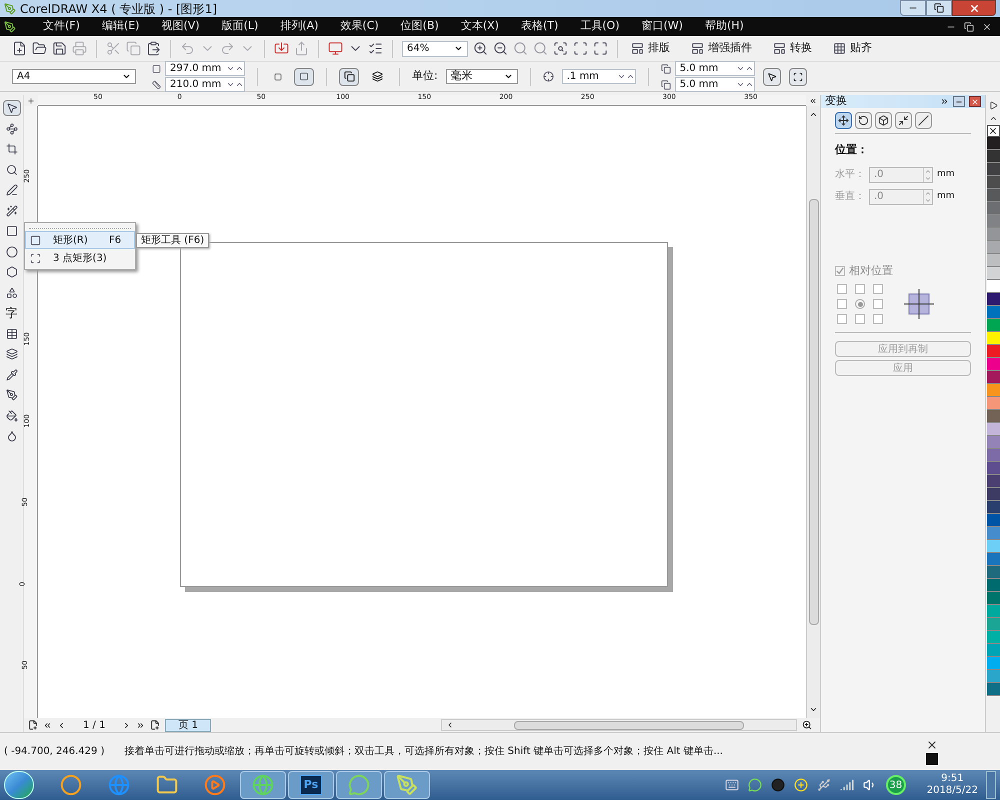 The height and width of the screenshot is (800, 1000). Describe the element at coordinates (180, 26) in the screenshot. I see `menu-item: 视图(V)` at that location.